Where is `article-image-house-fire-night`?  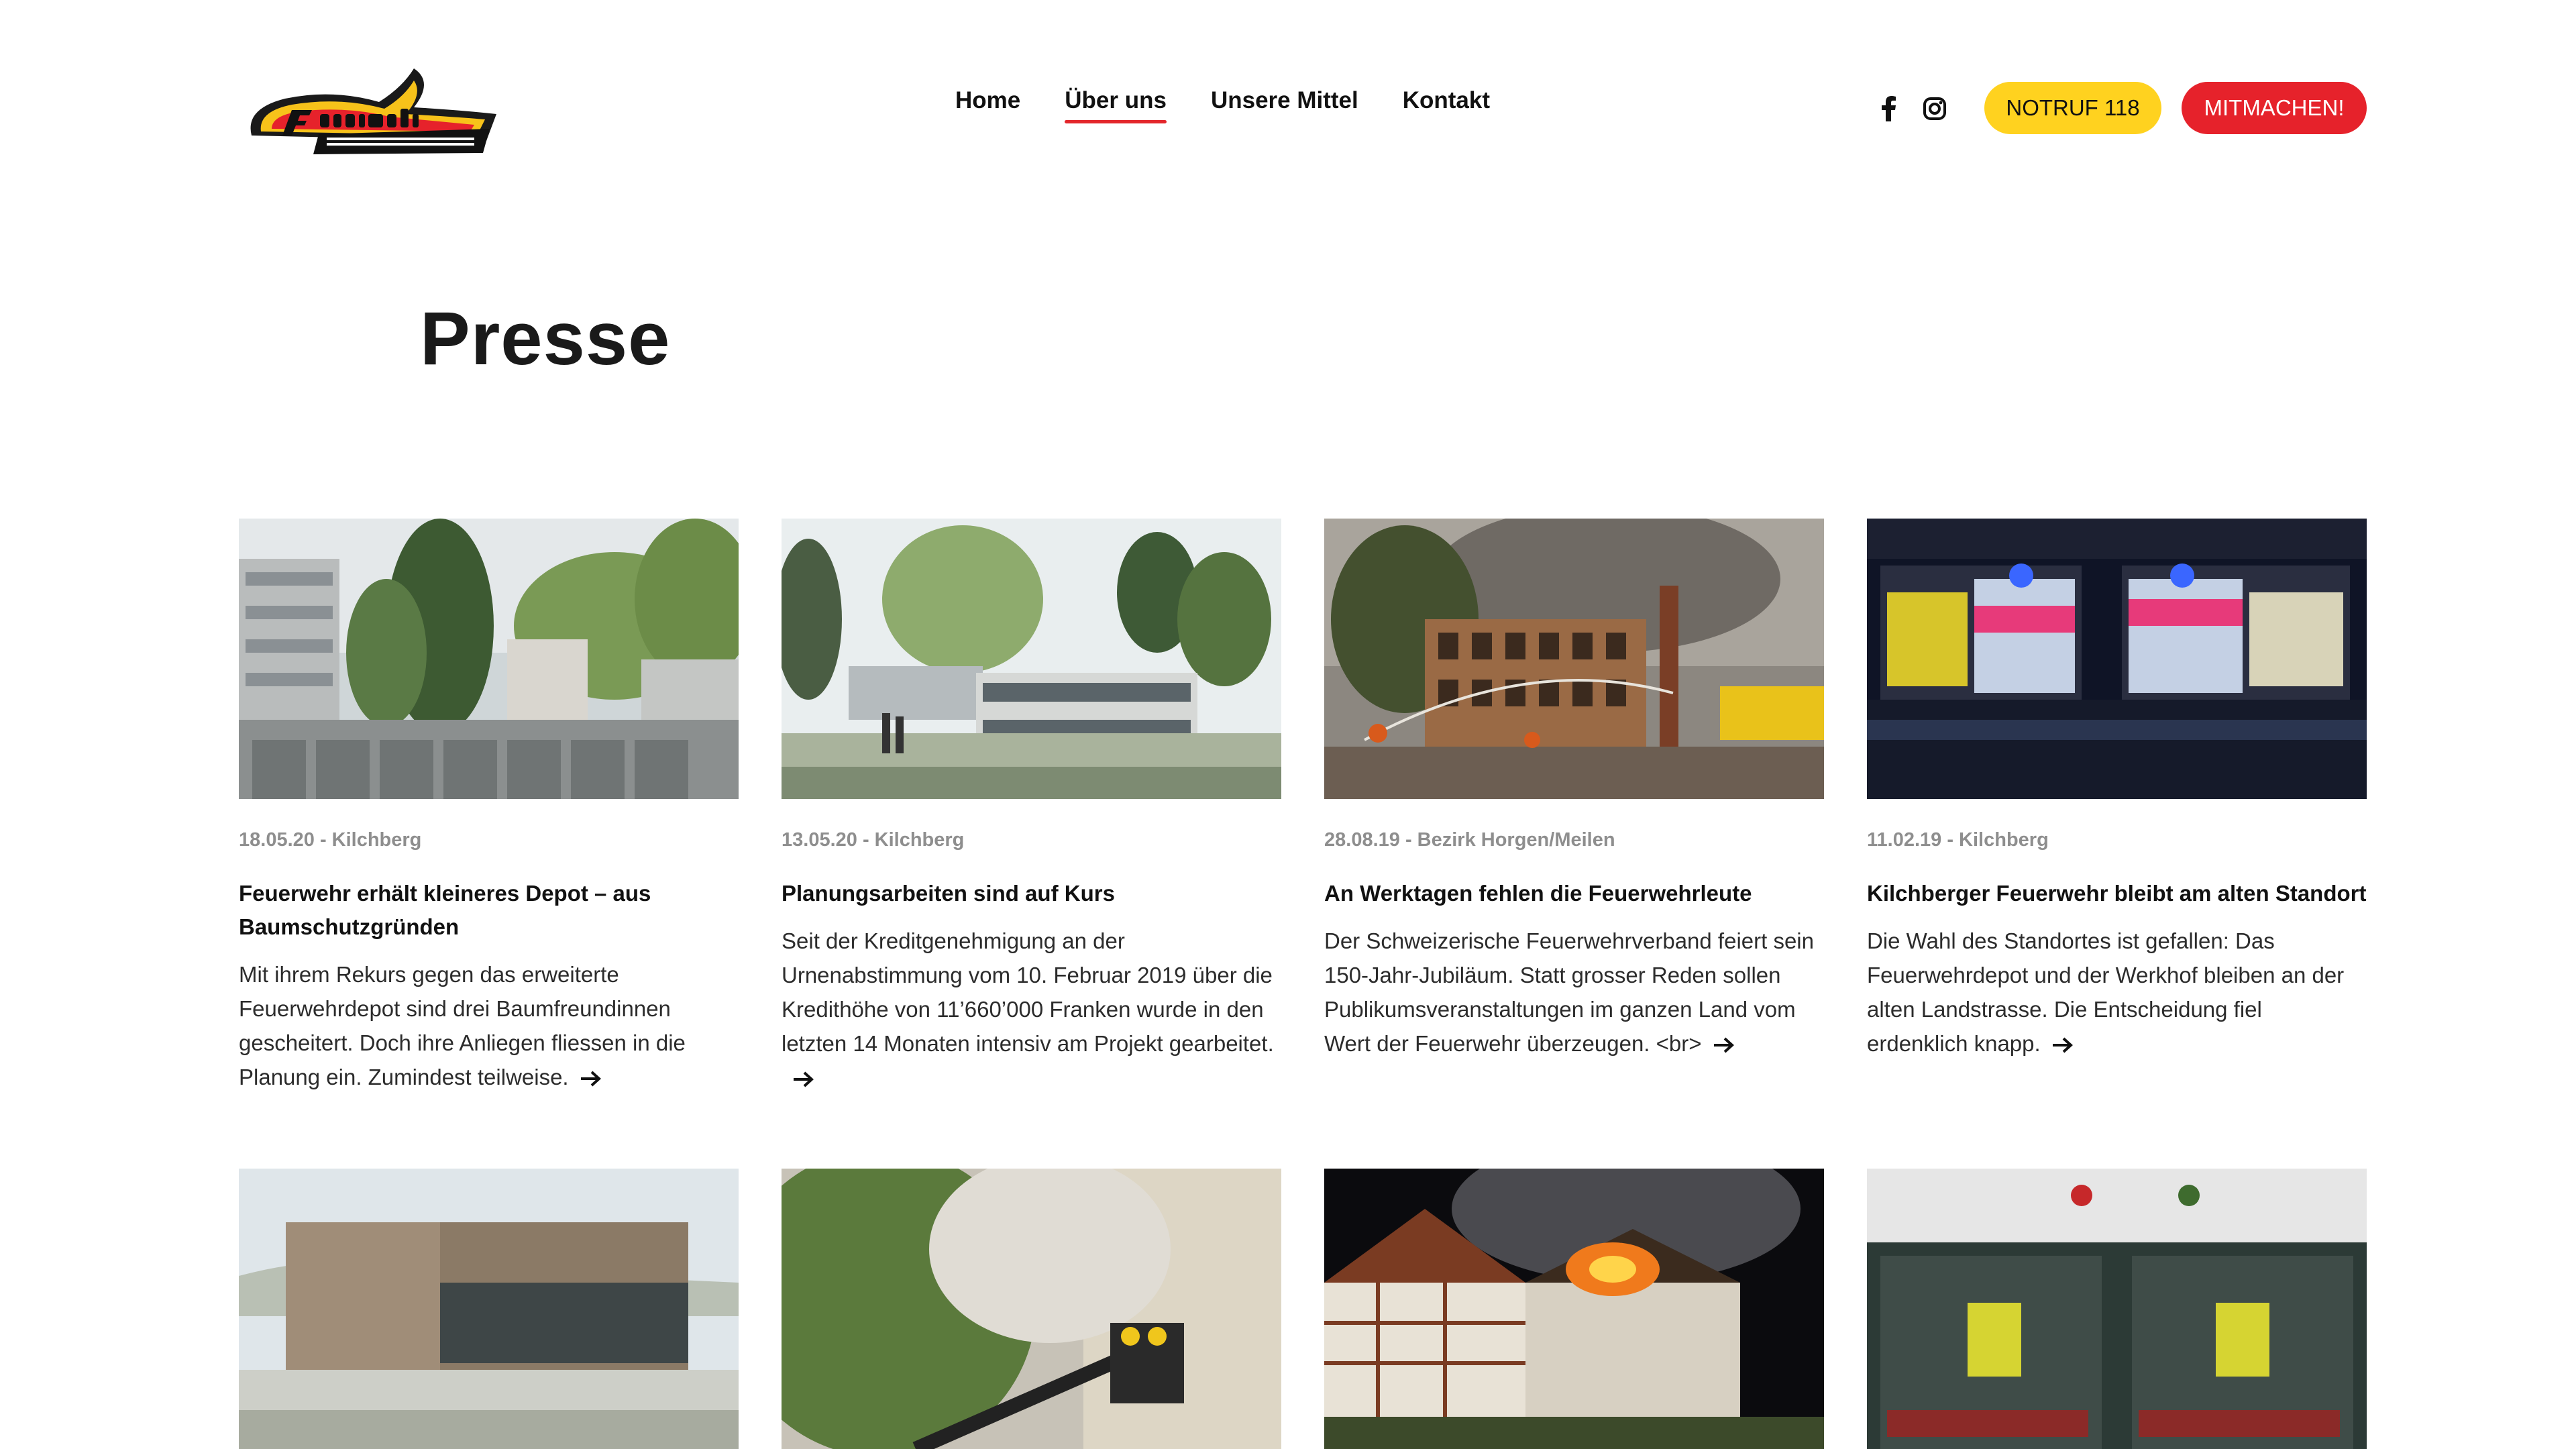 article-image-house-fire-night is located at coordinates (1574, 1309).